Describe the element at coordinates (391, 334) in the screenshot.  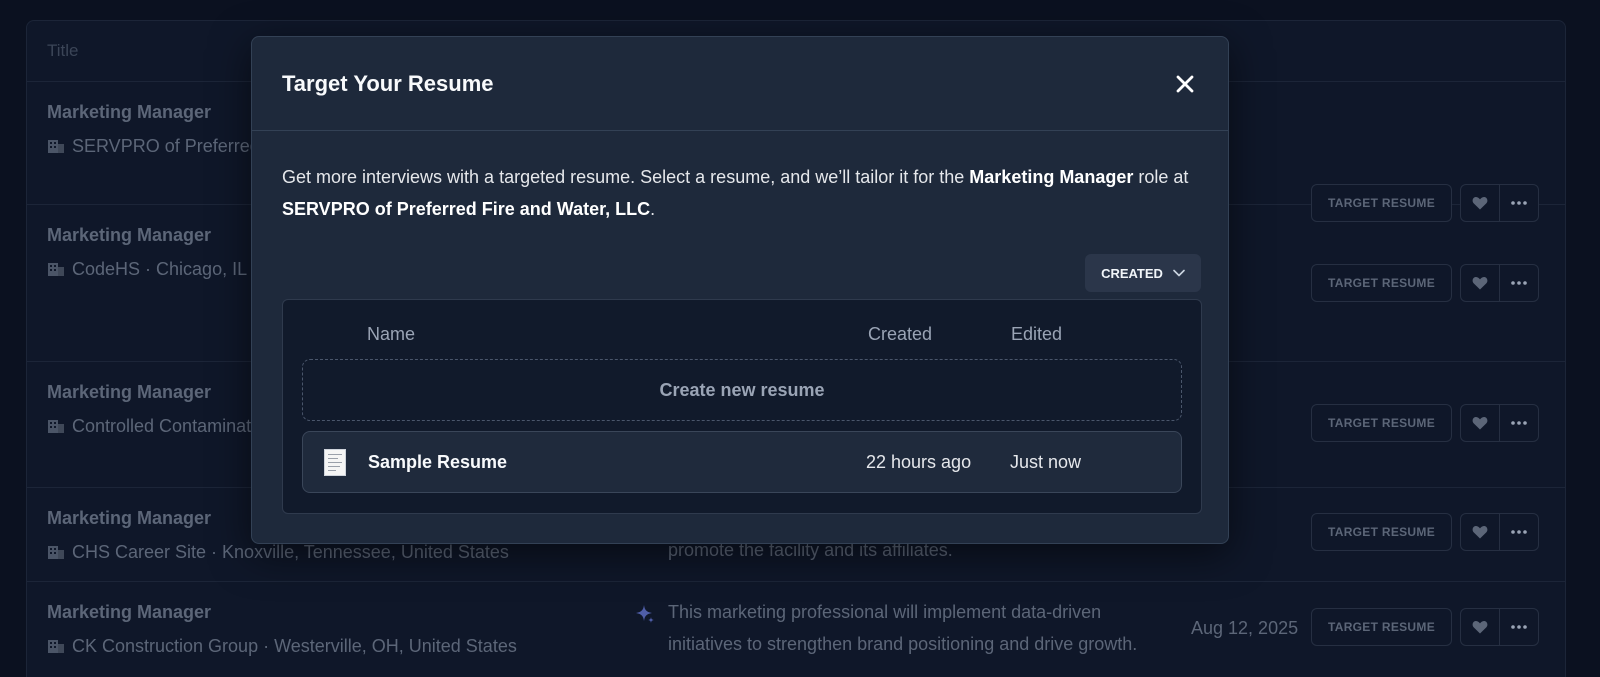
I see `column-name-header: Name` at that location.